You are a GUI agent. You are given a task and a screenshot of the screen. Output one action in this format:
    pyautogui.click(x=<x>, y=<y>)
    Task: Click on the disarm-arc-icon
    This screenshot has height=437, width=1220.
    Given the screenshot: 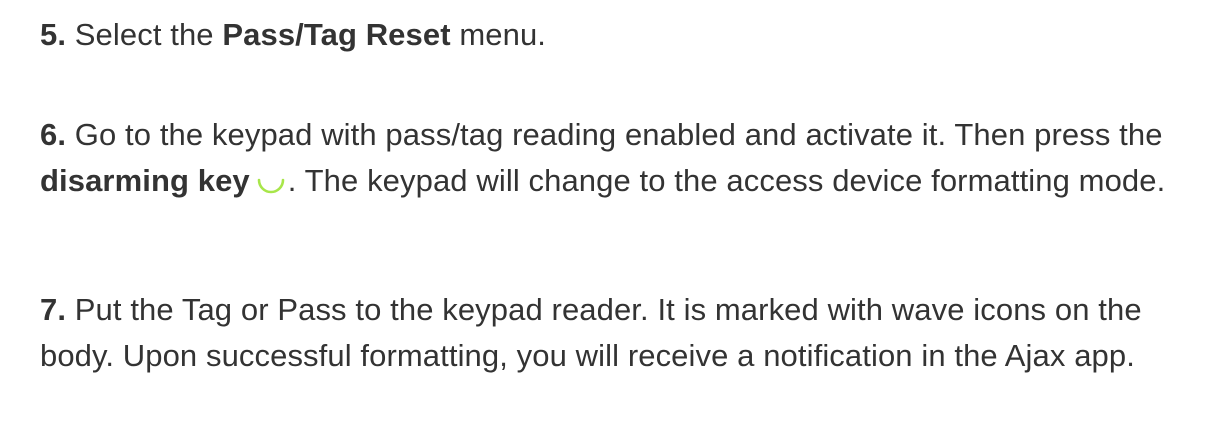 What is the action you would take?
    pyautogui.click(x=271, y=180)
    